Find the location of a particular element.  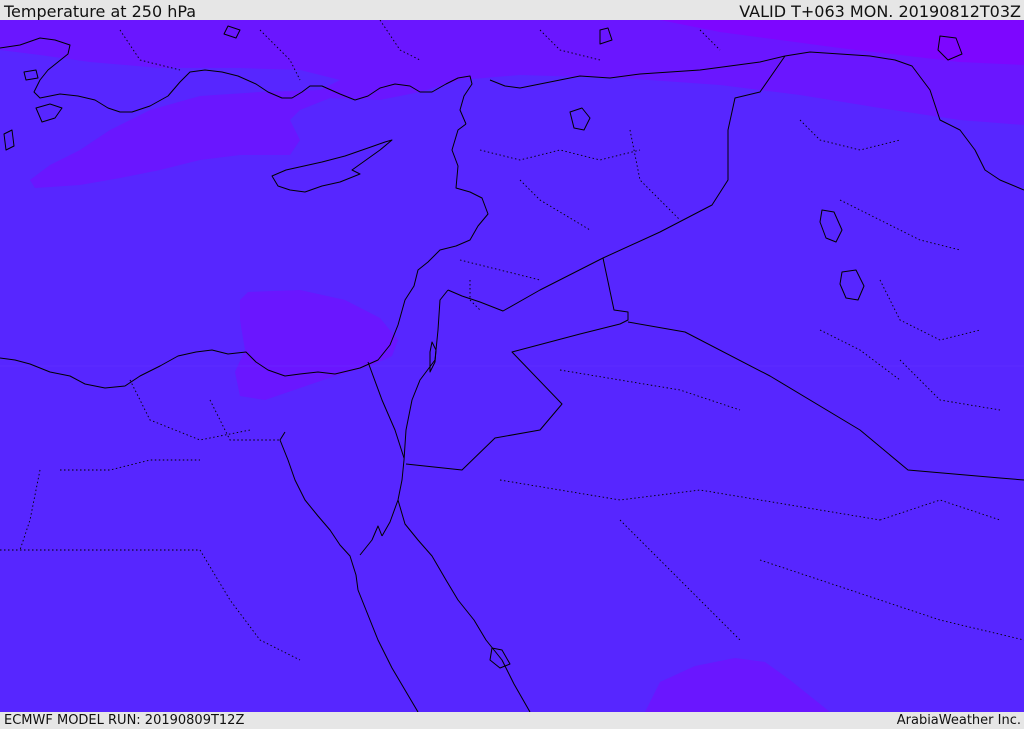

model-run: ECMWF MODEL RUN: 20190809T12Z is located at coordinates (124, 720).